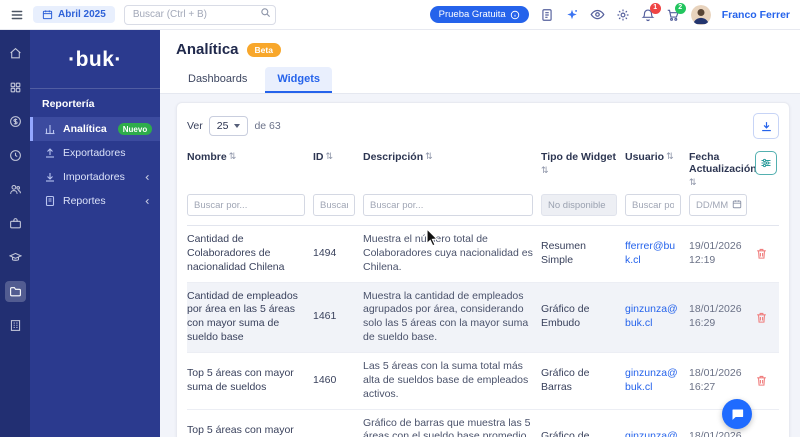  I want to click on payroll-icon, so click(15, 121).